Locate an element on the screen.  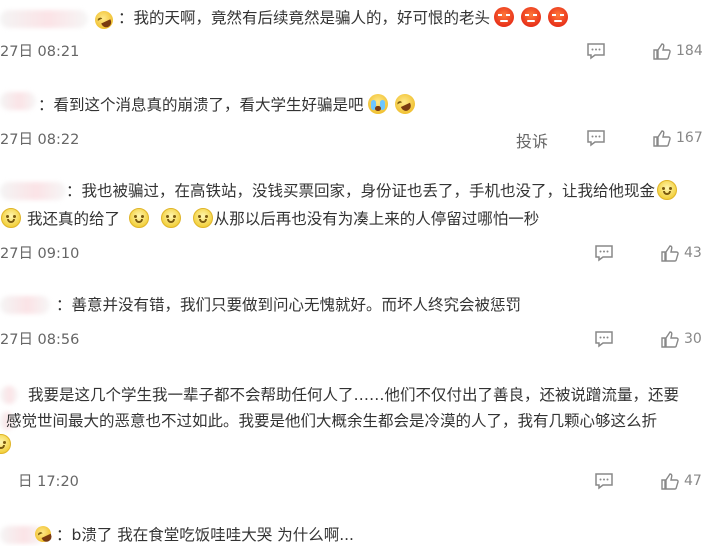
comment-text: ：我的天啊，竟然有后续竟然是骗人的，好可恨的老头 is located at coordinates (343, 18).